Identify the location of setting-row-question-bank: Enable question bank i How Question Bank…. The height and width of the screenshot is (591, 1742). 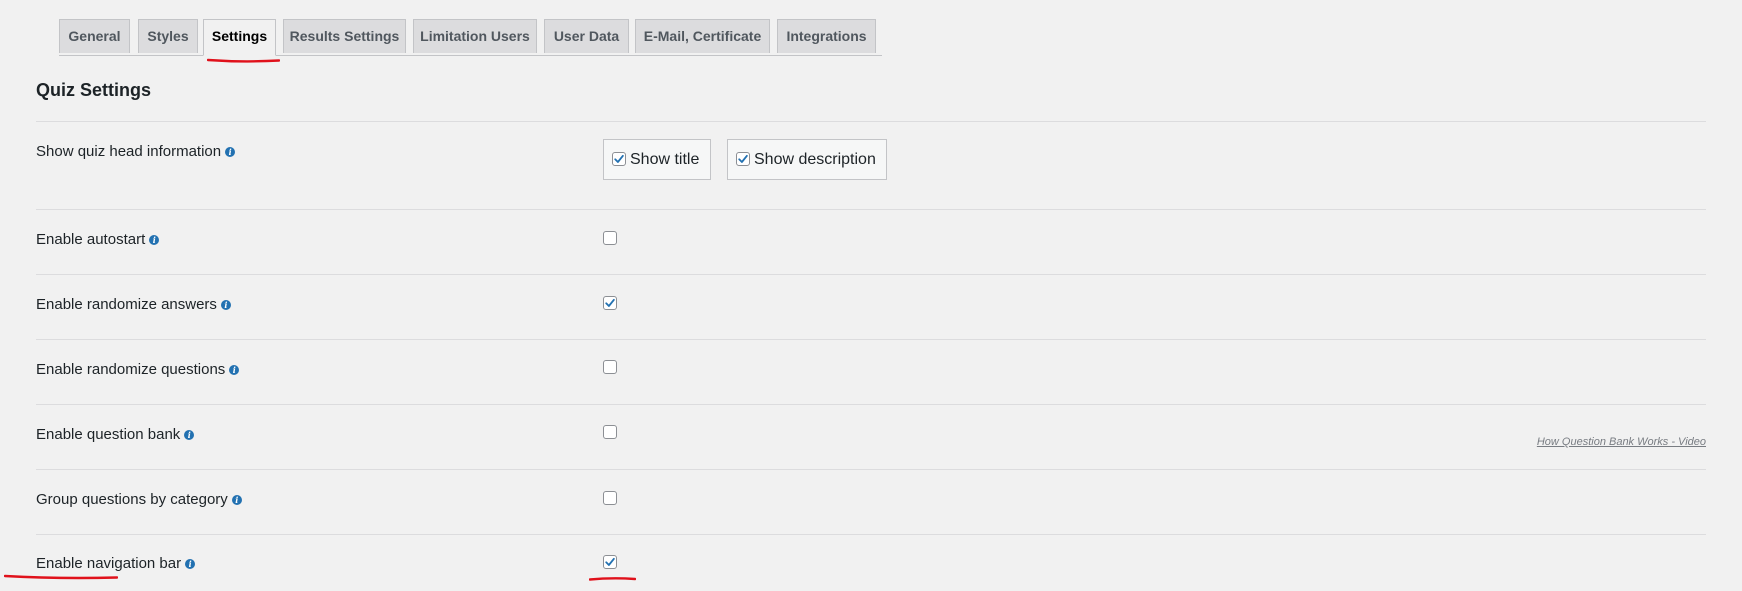
(871, 436).